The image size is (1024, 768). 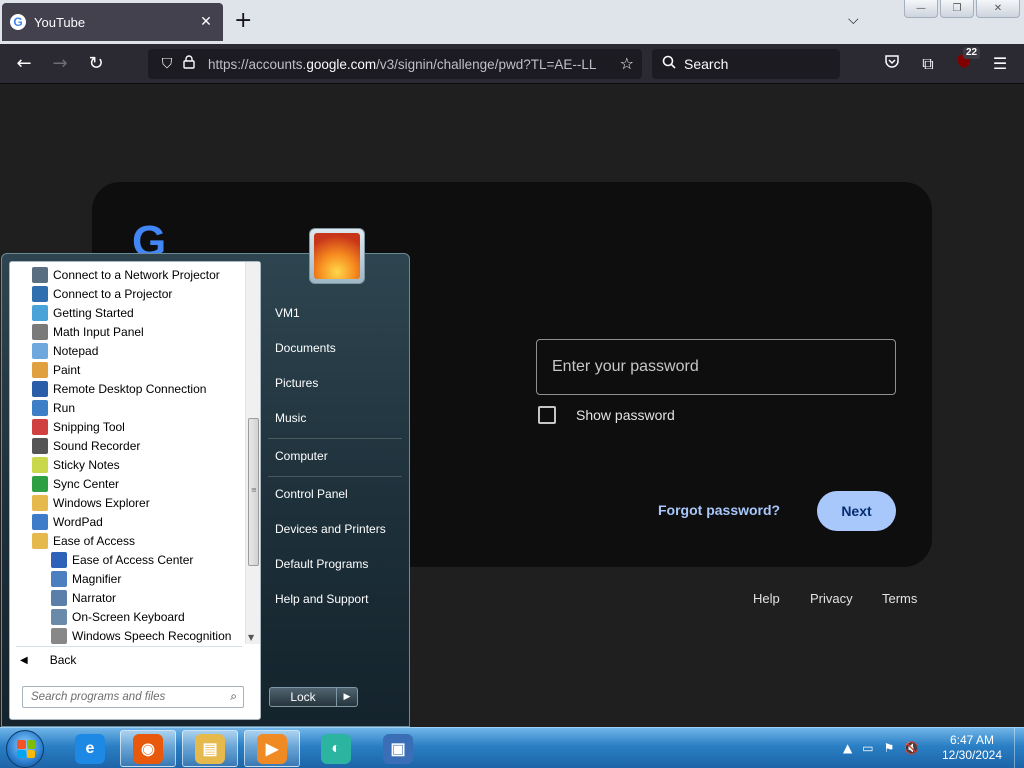 I want to click on devices-printers-link: Devices and Printers, so click(x=330, y=529).